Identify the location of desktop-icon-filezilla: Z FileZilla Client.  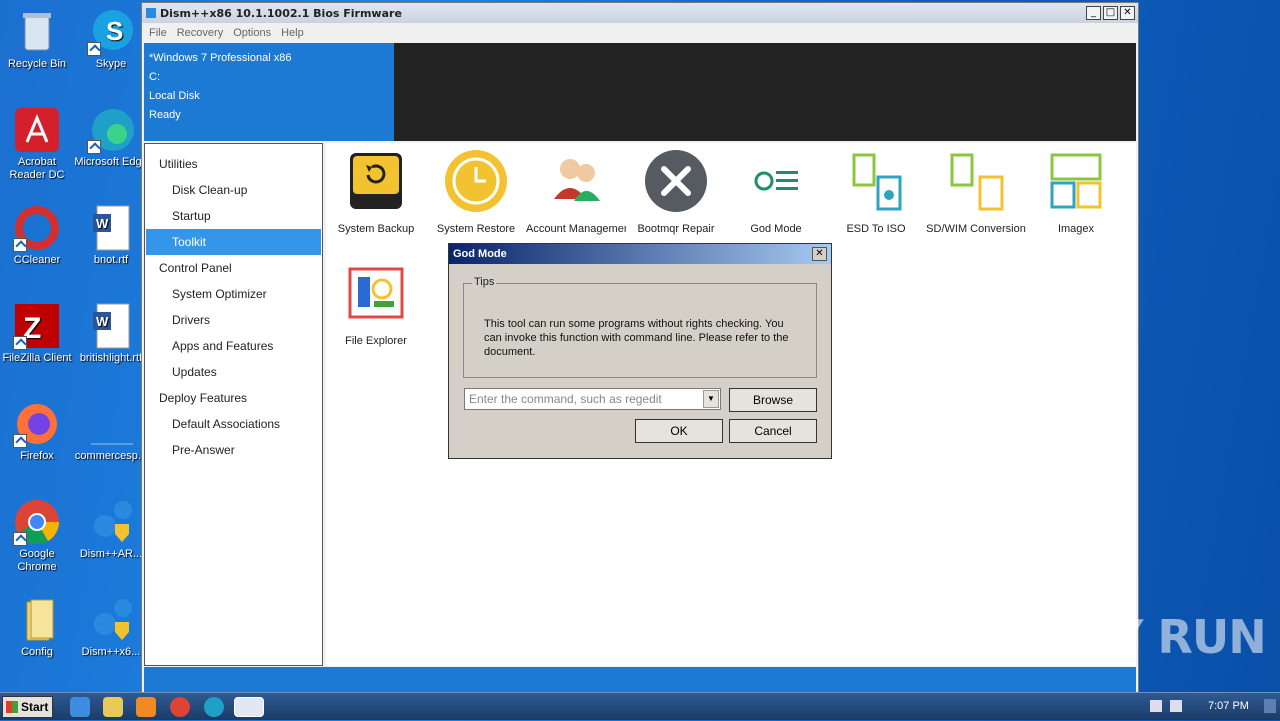
(37, 333).